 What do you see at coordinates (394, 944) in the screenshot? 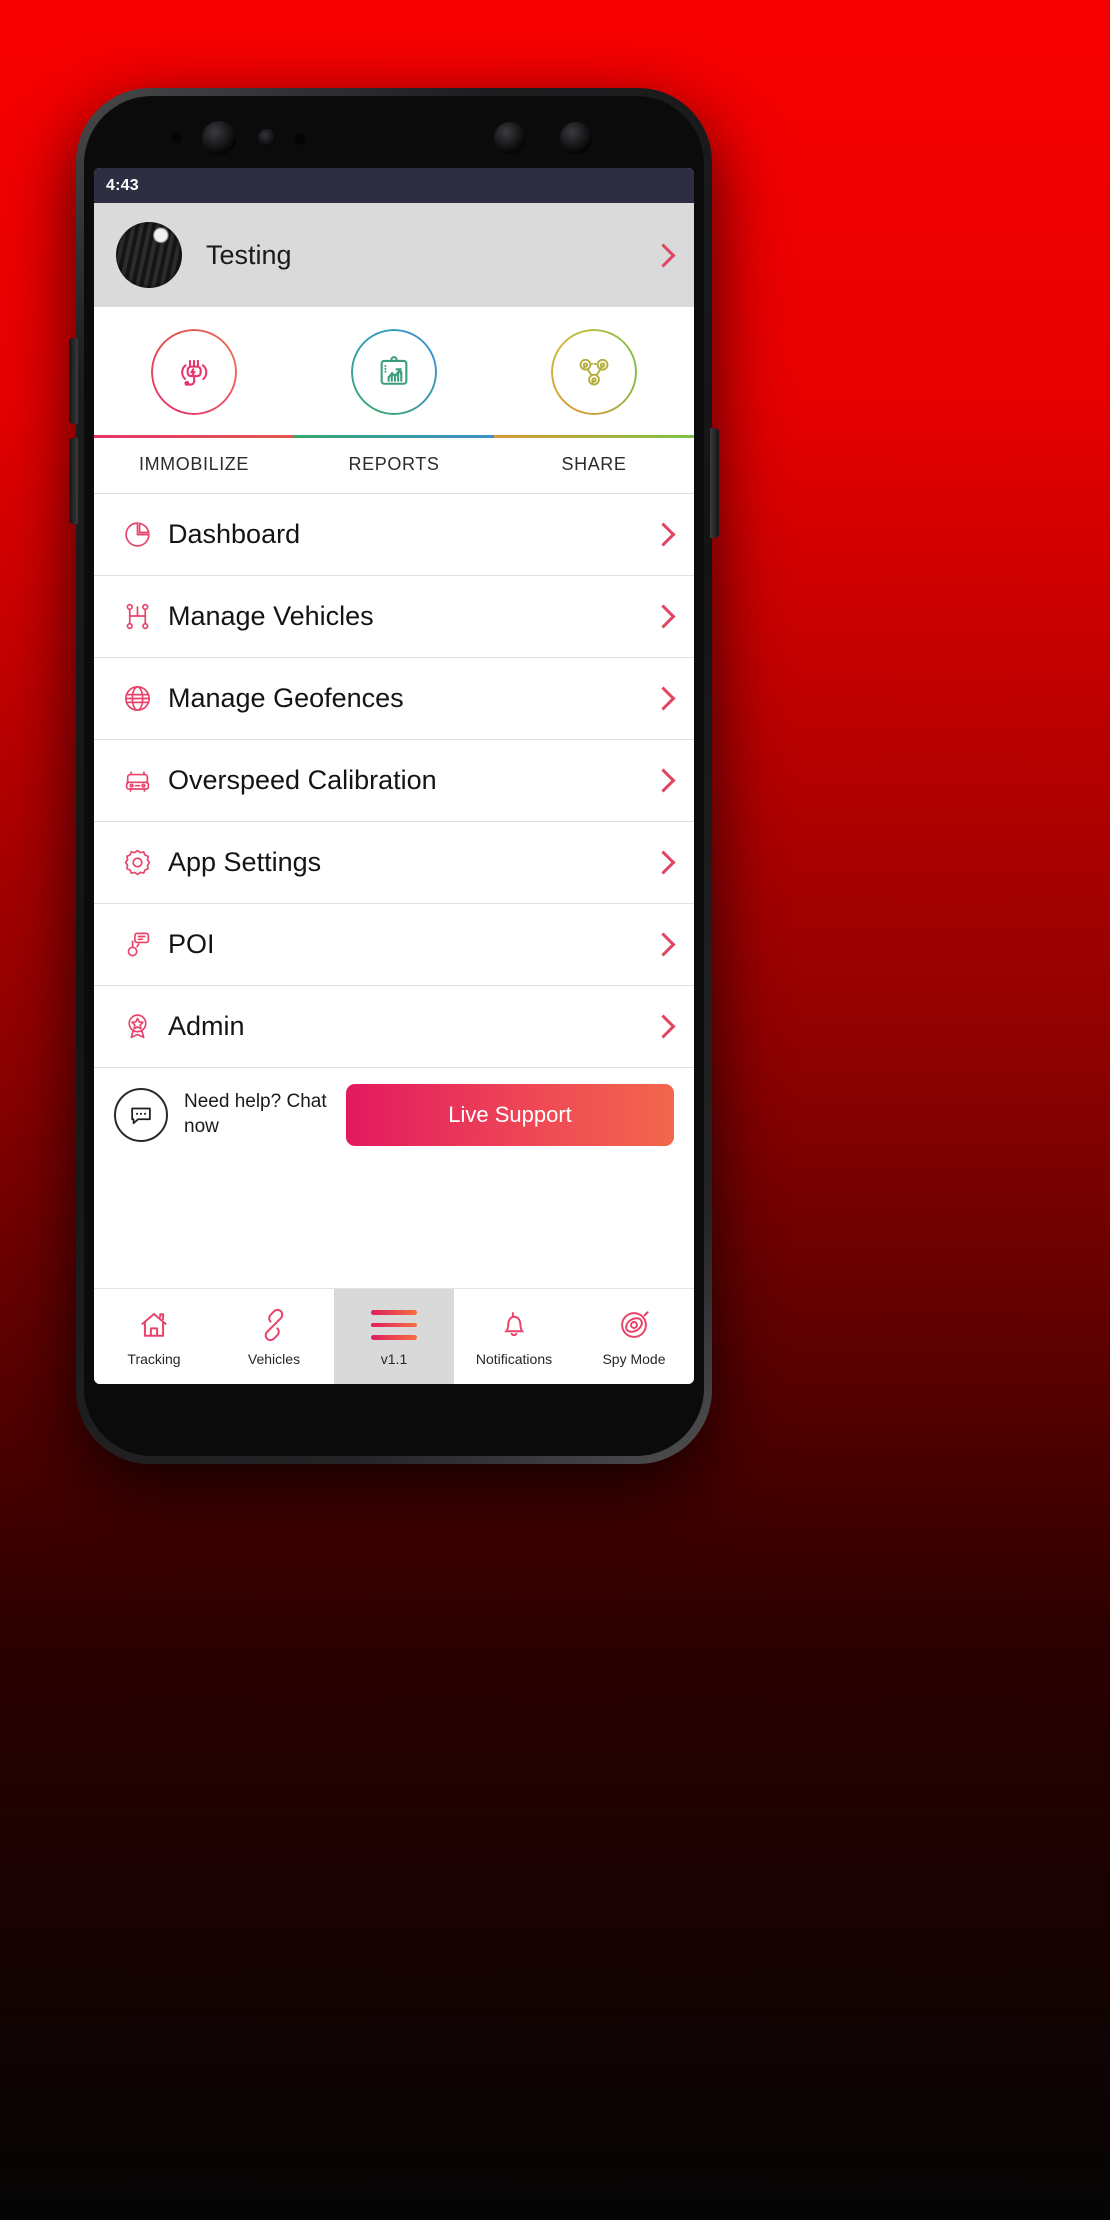
I see `menu-item-poi: POI` at bounding box center [394, 944].